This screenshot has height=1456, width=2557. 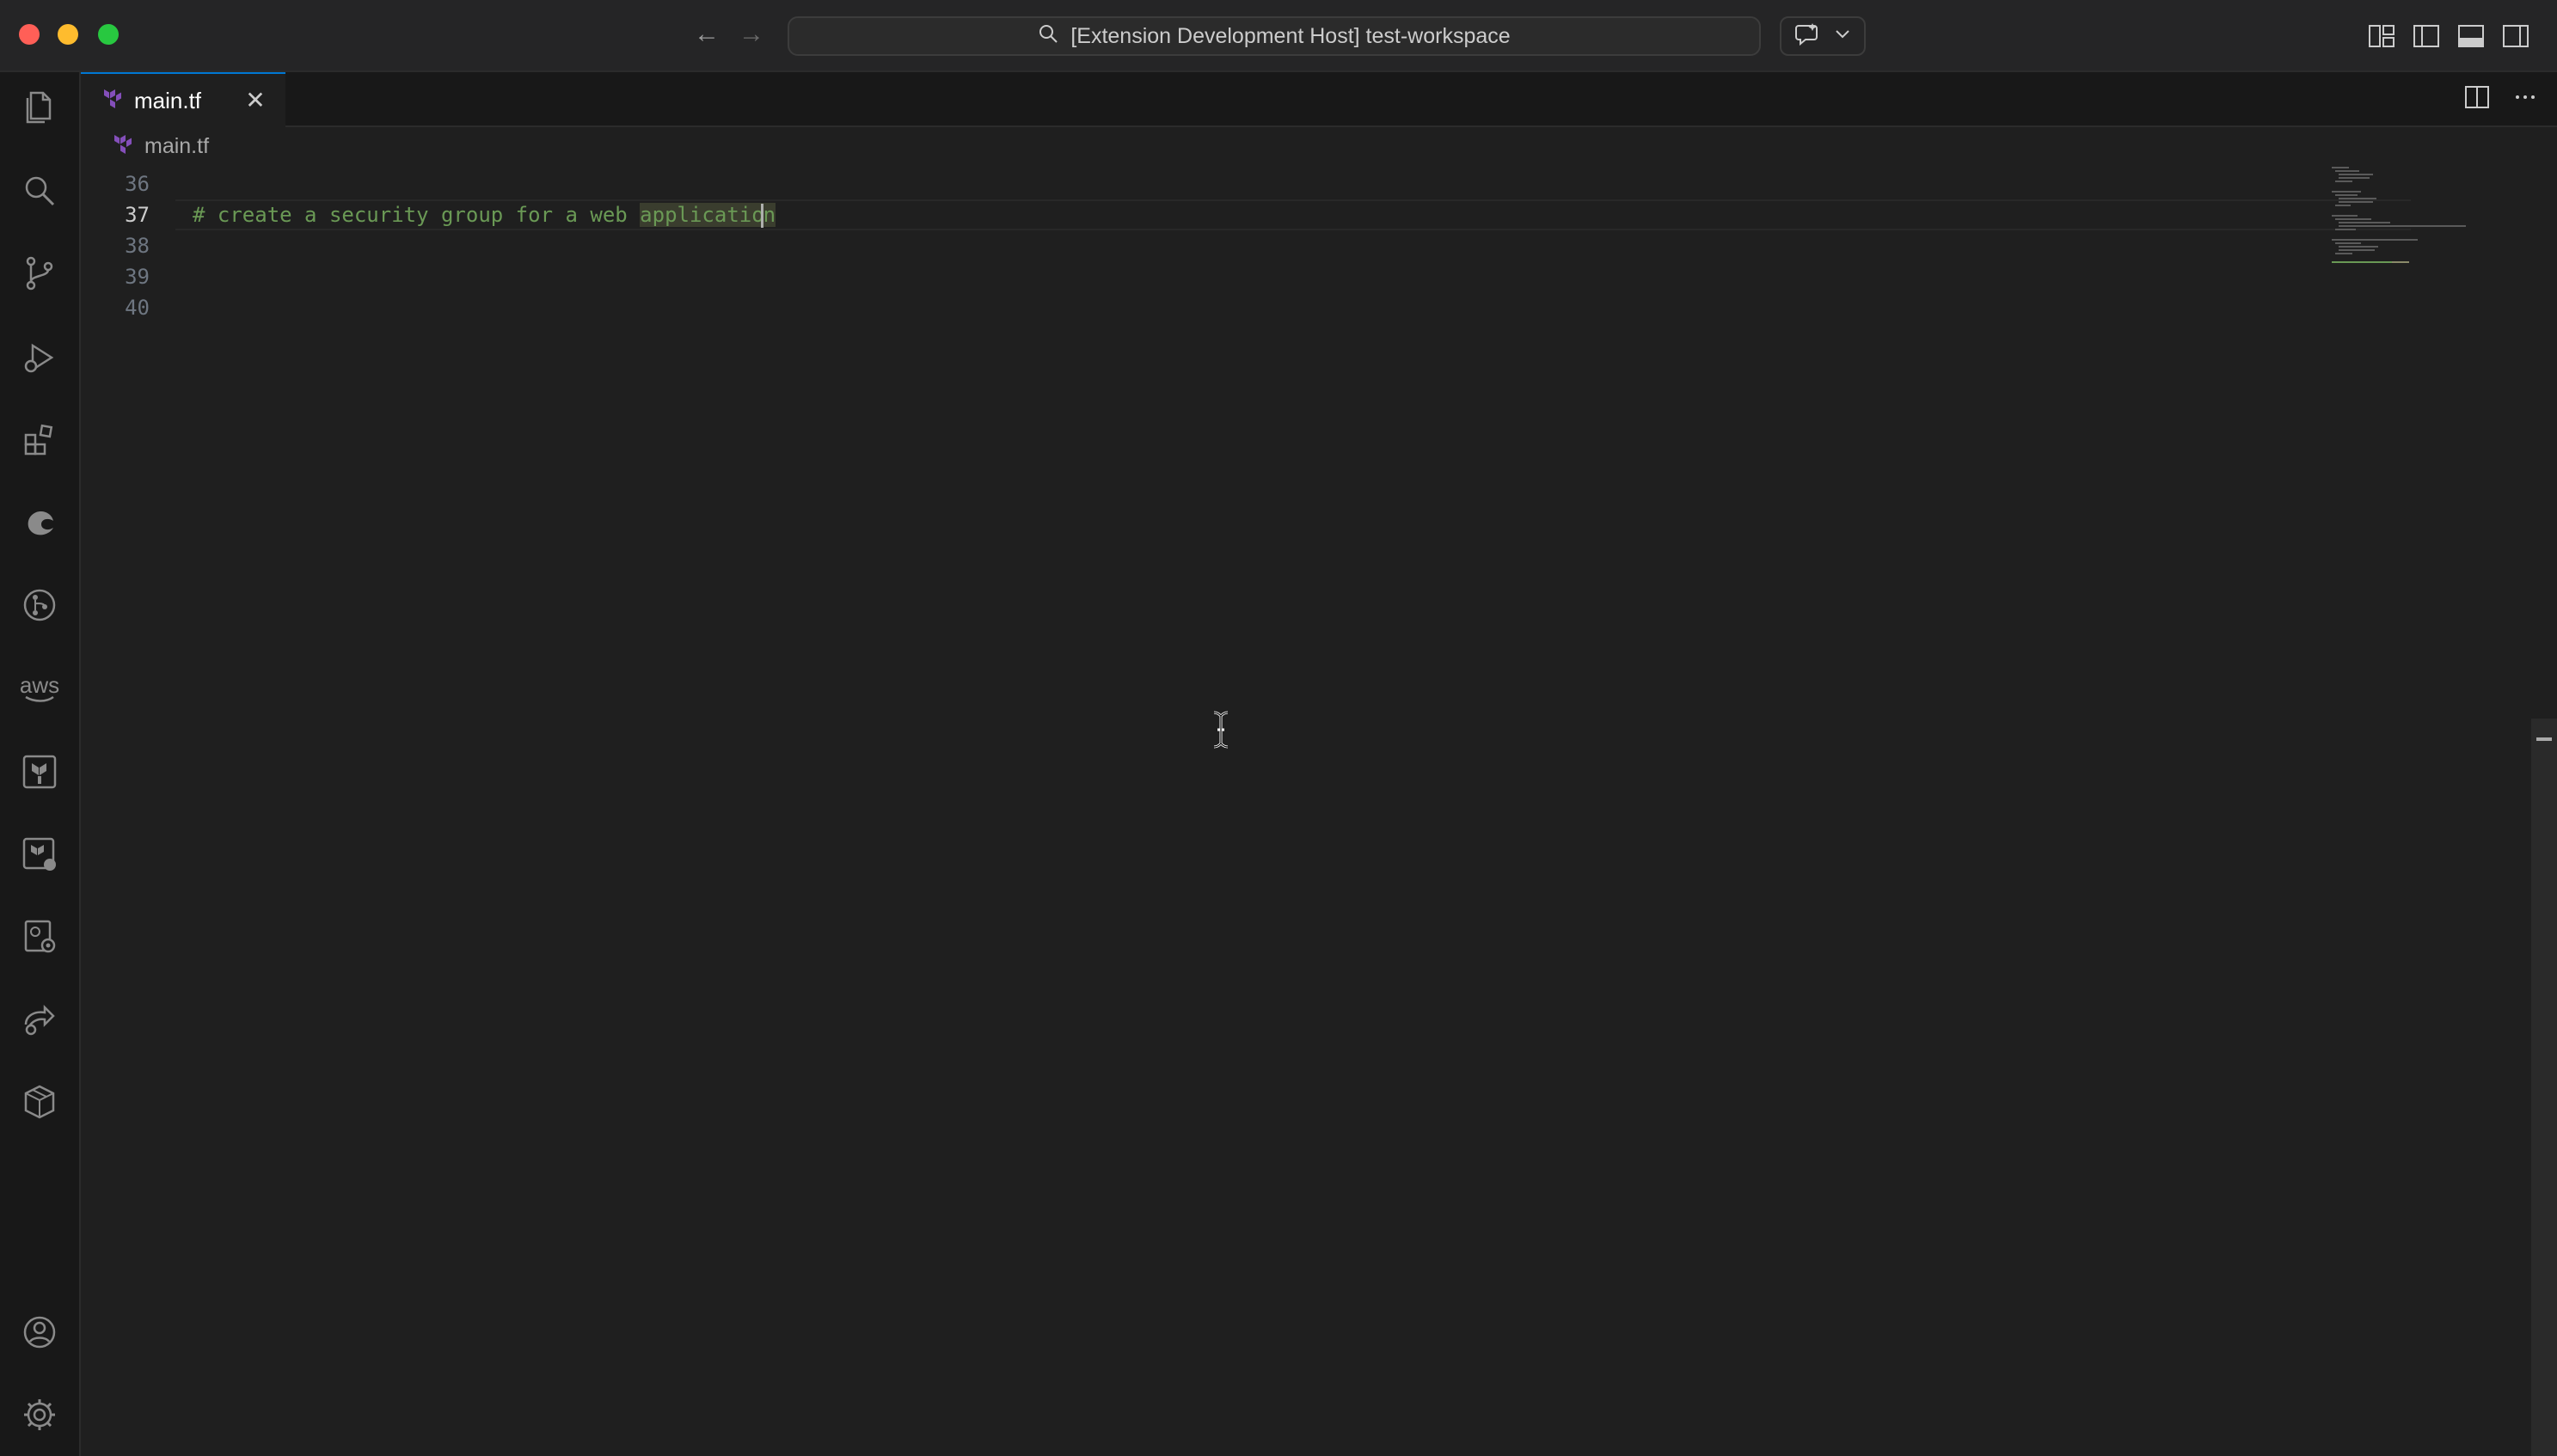 What do you see at coordinates (39, 1332) in the screenshot?
I see `account-icon` at bounding box center [39, 1332].